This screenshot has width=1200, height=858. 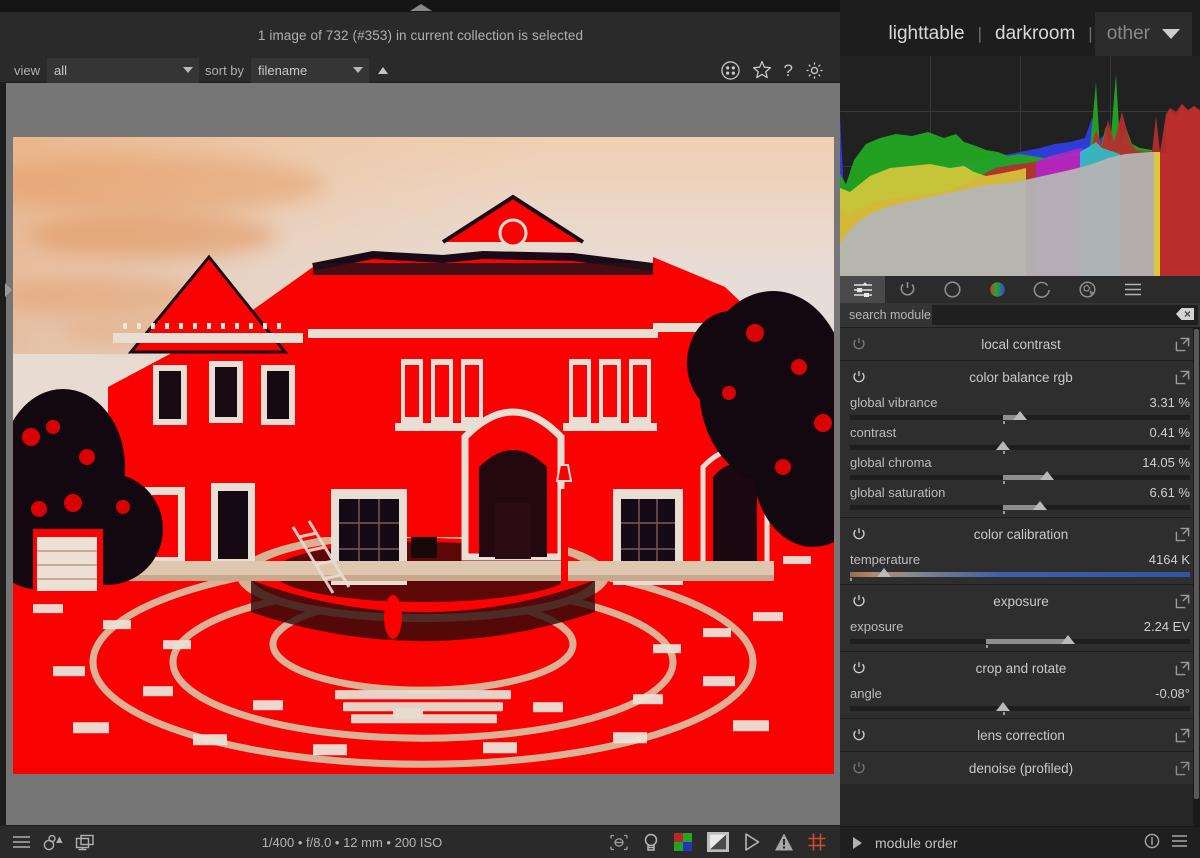 I want to click on module-name: lens correction, so click(x=1021, y=735).